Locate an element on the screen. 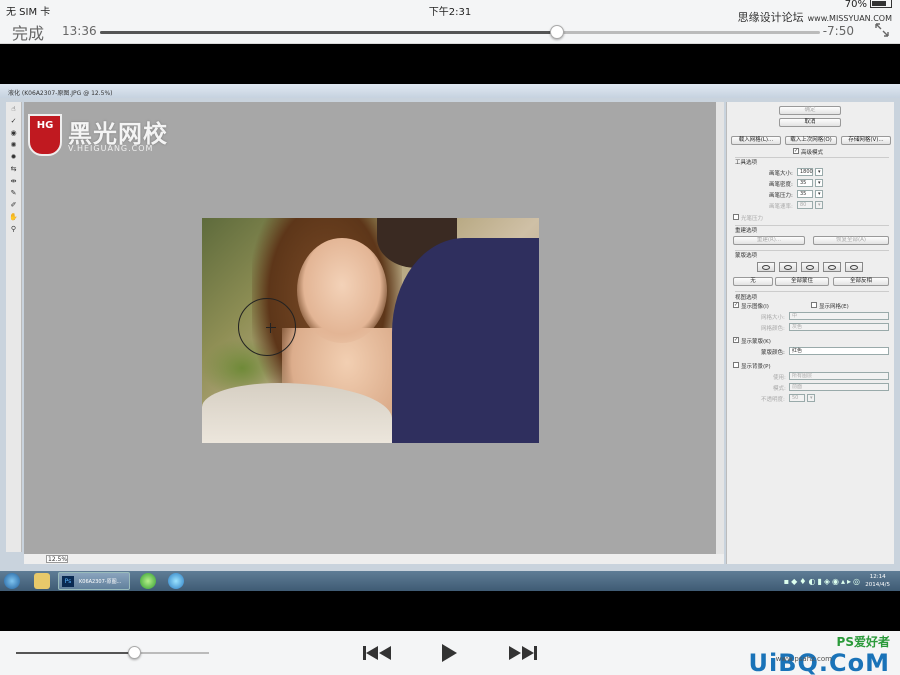 This screenshot has height=675, width=900. opacity-label: 不透明度: is located at coordinates (773, 400).